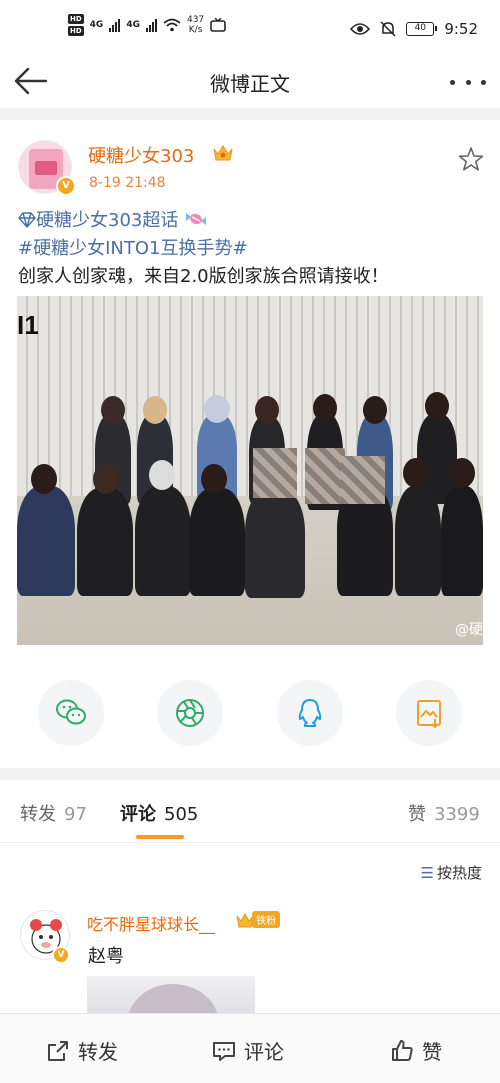 The width and height of the screenshot is (500, 1083). What do you see at coordinates (196, 219) in the screenshot?
I see `candy-icon` at bounding box center [196, 219].